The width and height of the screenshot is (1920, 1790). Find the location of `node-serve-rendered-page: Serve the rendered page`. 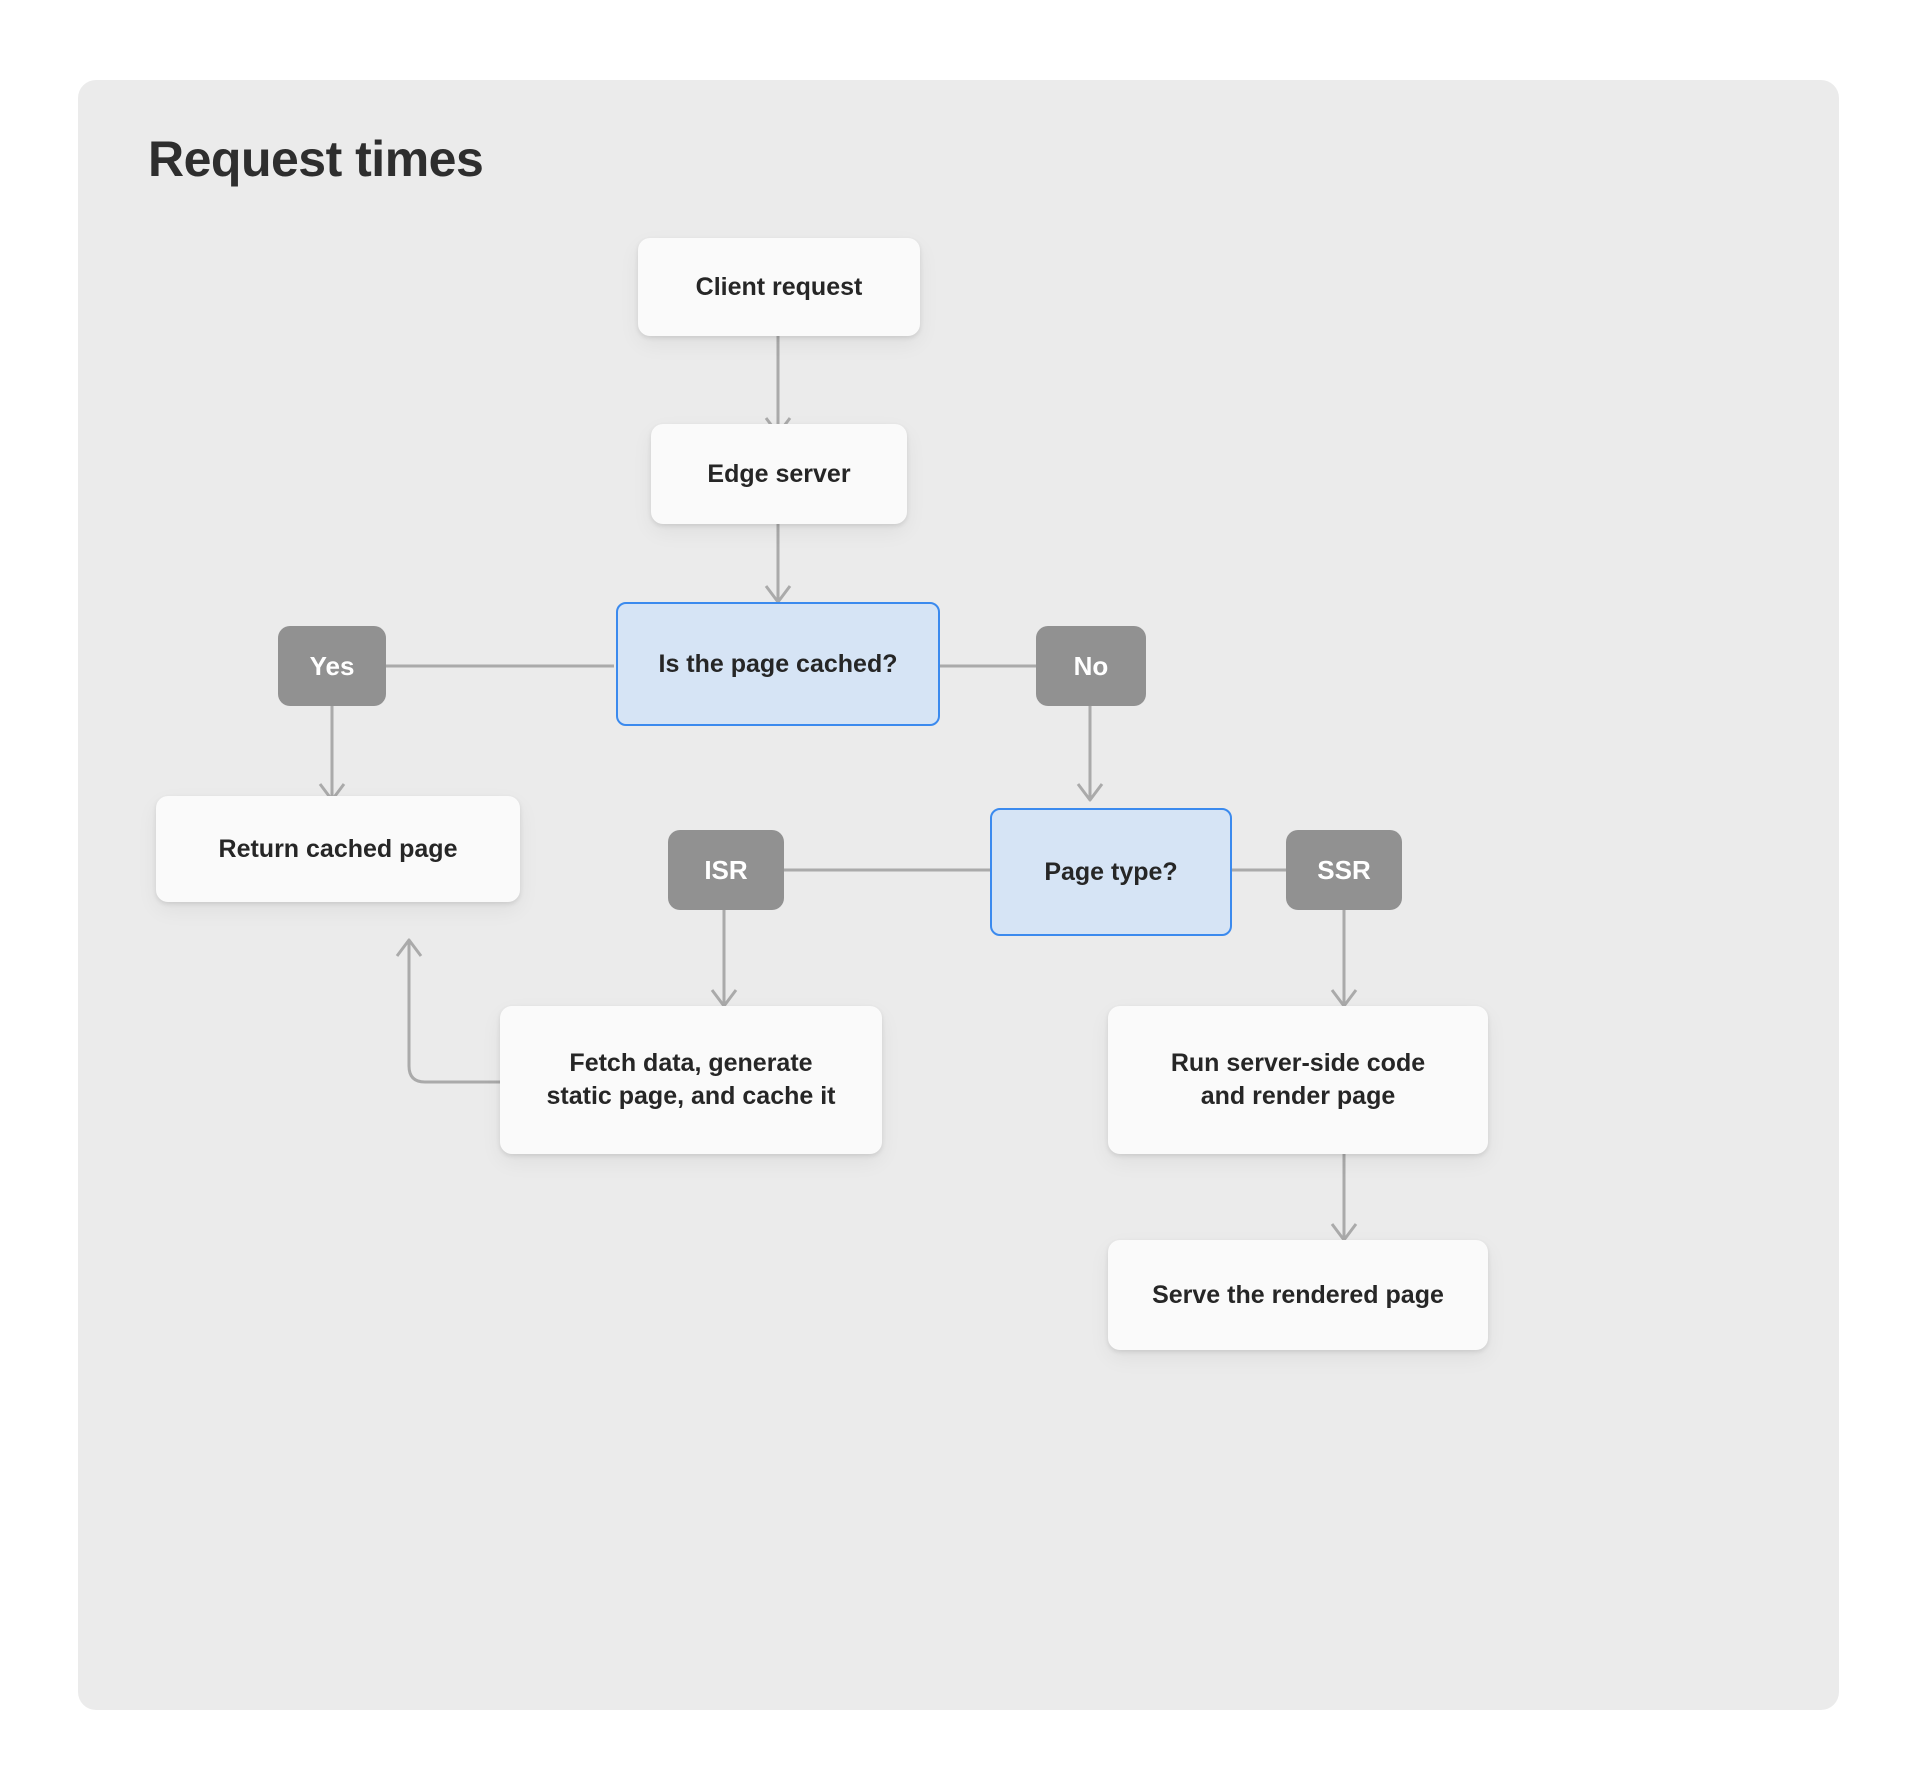

node-serve-rendered-page: Serve the rendered page is located at coordinates (1298, 1295).